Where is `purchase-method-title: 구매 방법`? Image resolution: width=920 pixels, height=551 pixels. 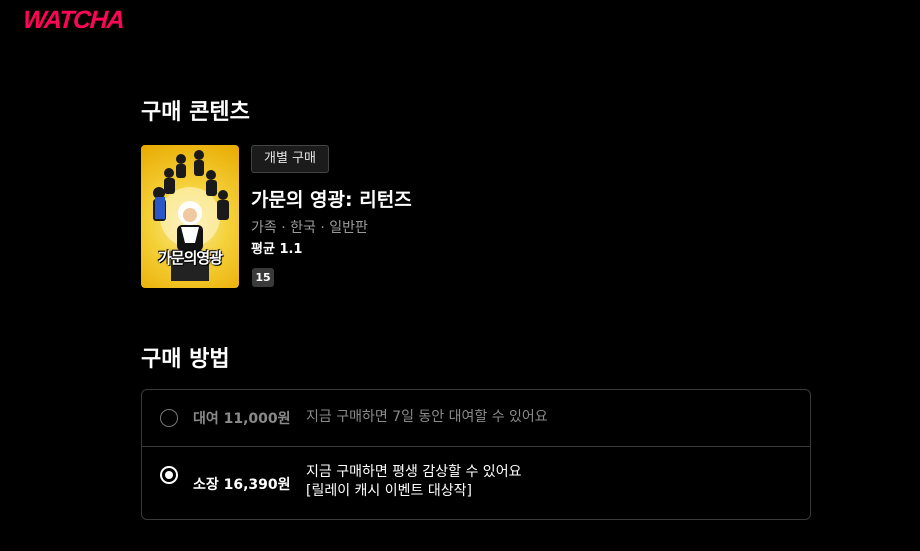
purchase-method-title: 구매 방법 is located at coordinates (185, 359).